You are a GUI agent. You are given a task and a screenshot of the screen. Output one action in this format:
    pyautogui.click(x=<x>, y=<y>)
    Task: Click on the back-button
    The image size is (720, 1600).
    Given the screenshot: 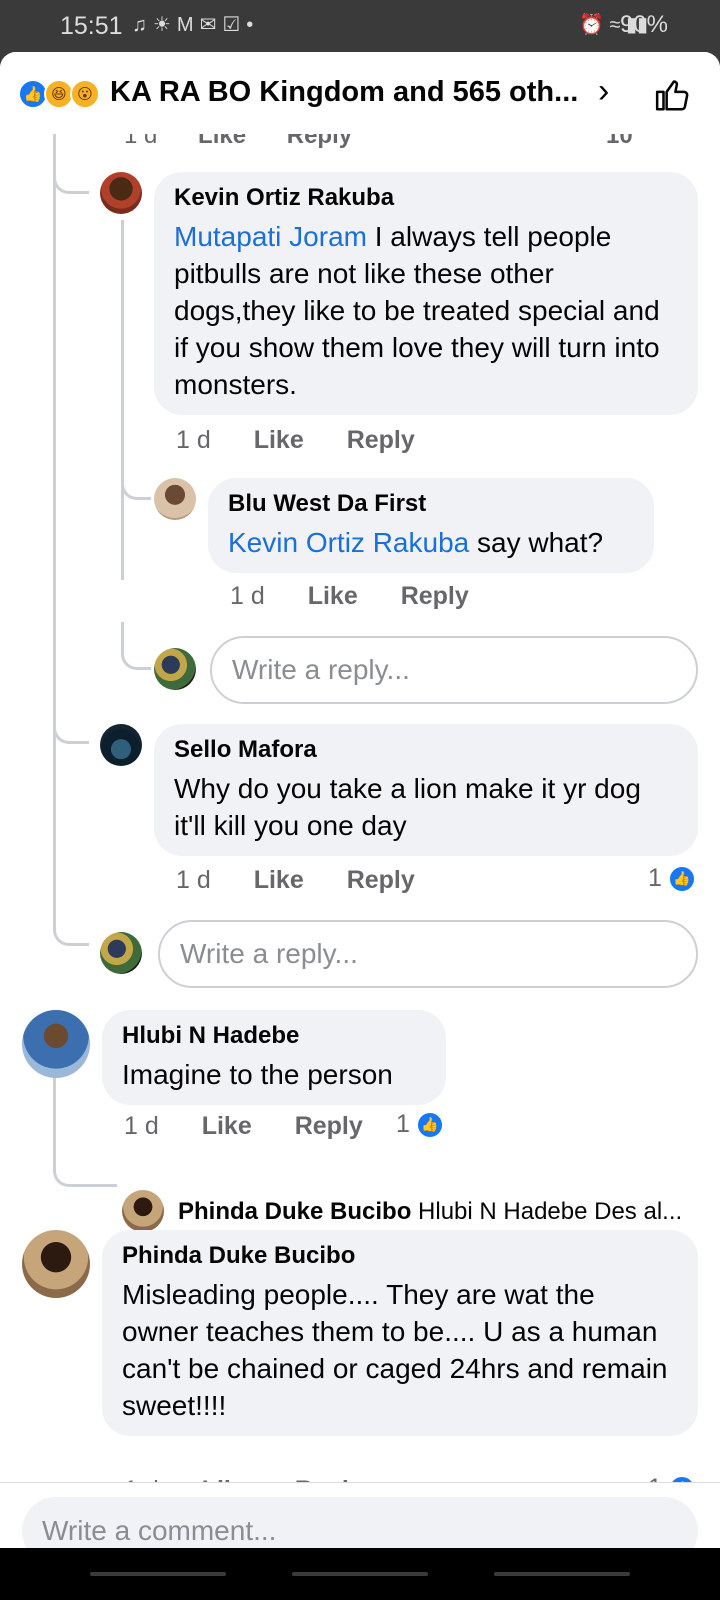 What is the action you would take?
    pyautogui.click(x=562, y=1574)
    